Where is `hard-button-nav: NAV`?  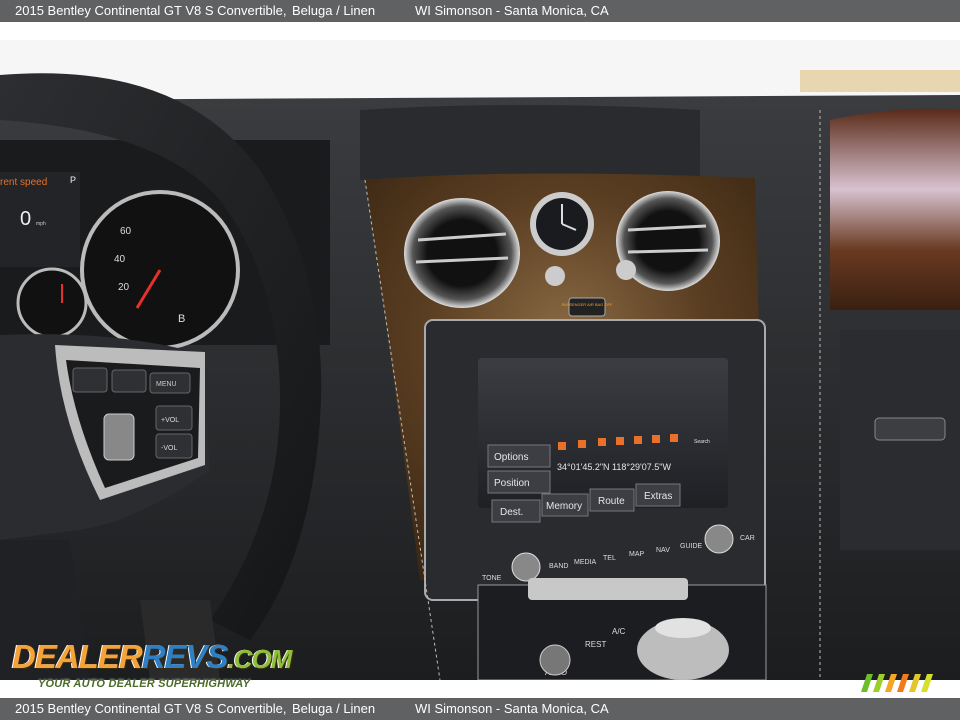 hard-button-nav: NAV is located at coordinates (663, 550).